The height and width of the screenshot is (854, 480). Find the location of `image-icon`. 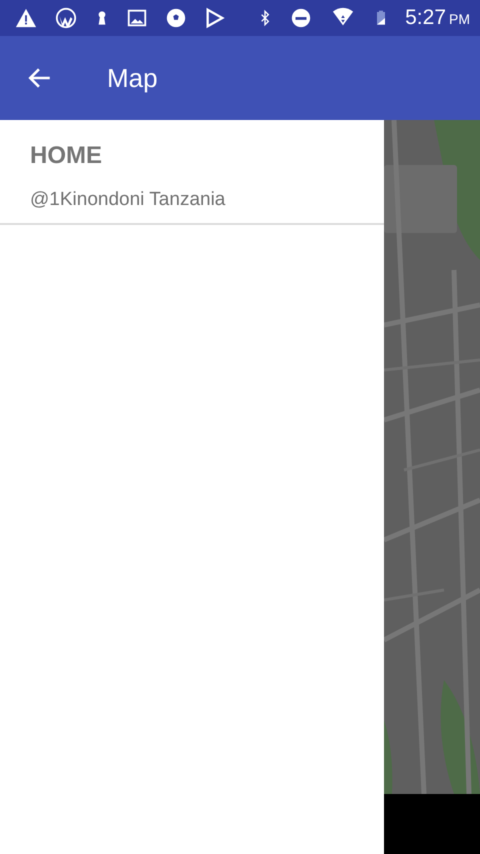

image-icon is located at coordinates (137, 18).